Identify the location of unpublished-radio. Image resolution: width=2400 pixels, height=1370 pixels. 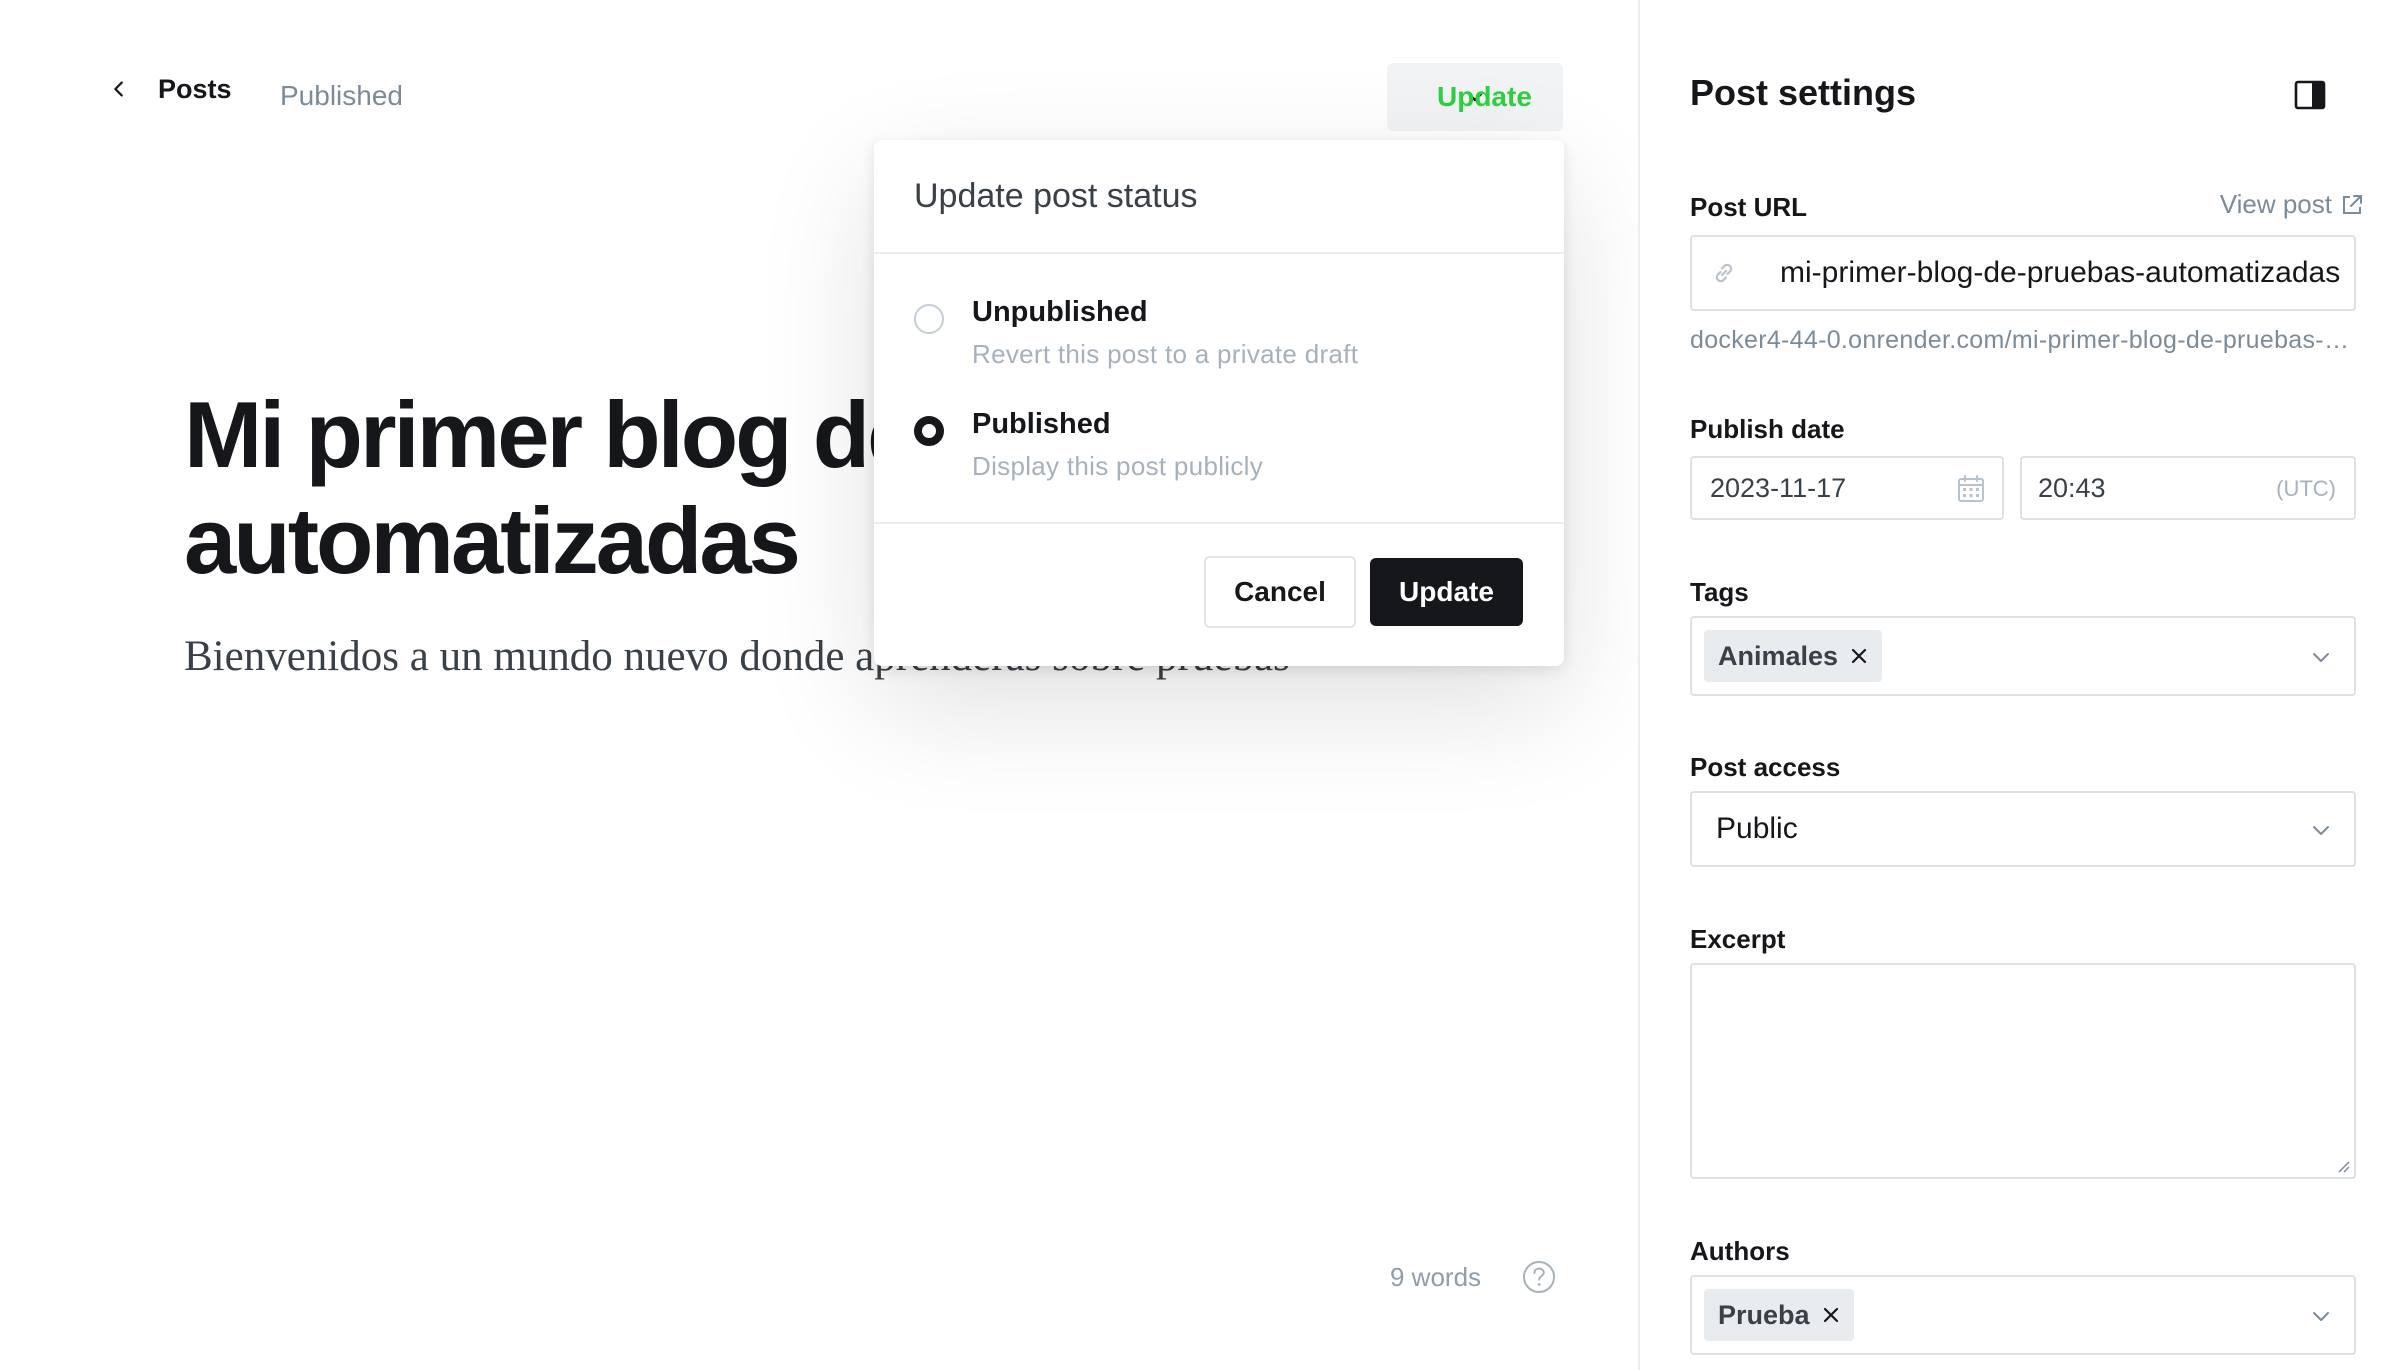
(929, 319).